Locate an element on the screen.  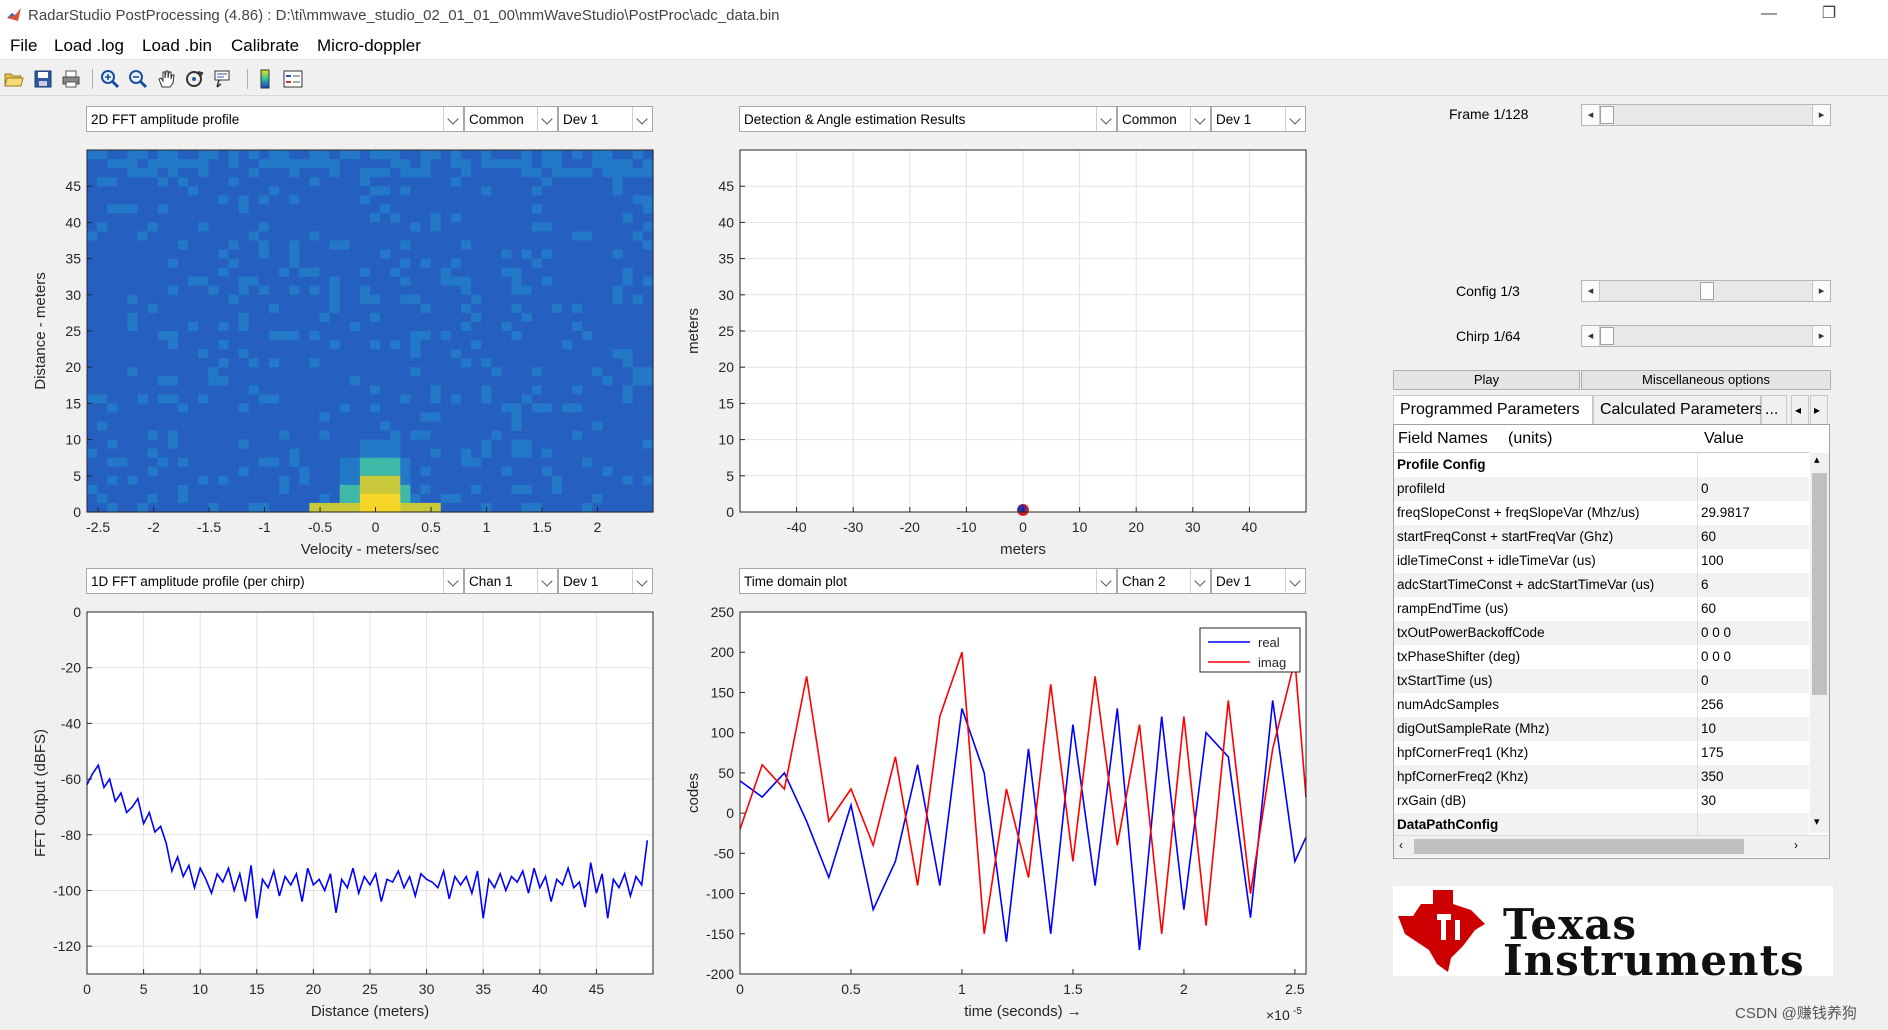
menu-calibrate: Calibrate is located at coordinates (265, 46).